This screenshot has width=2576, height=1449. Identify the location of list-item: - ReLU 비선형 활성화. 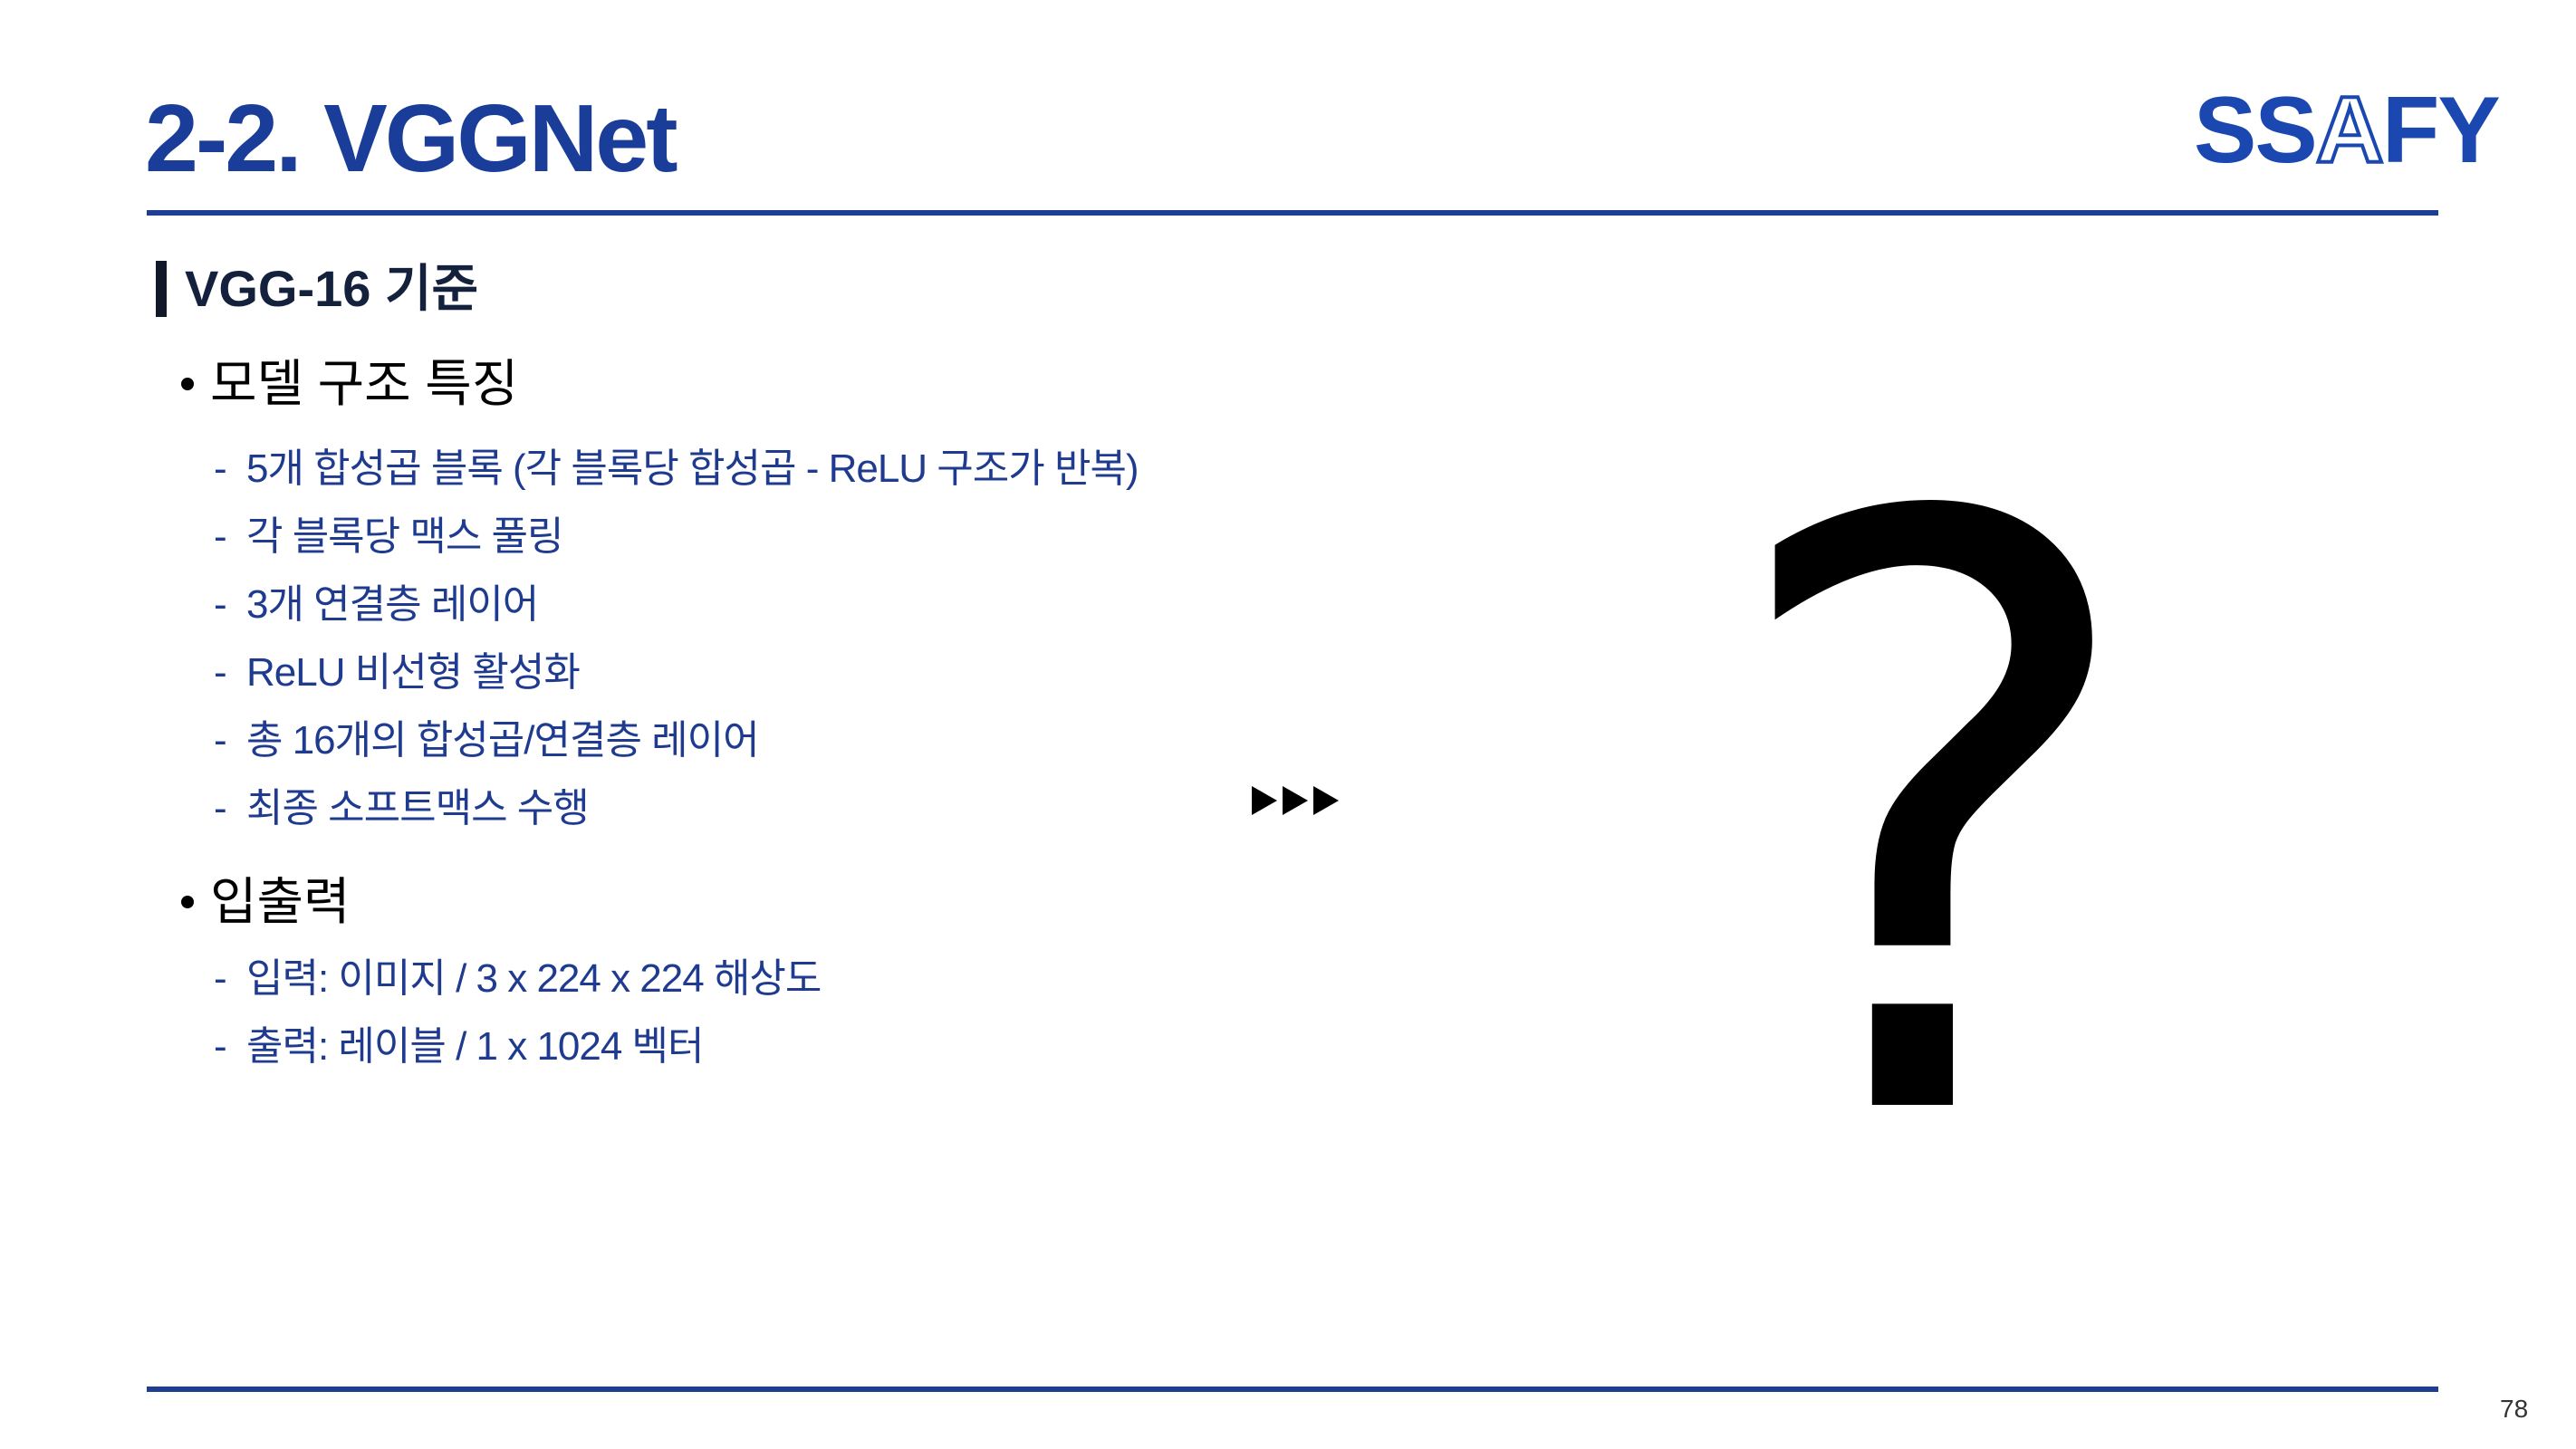
(397, 672).